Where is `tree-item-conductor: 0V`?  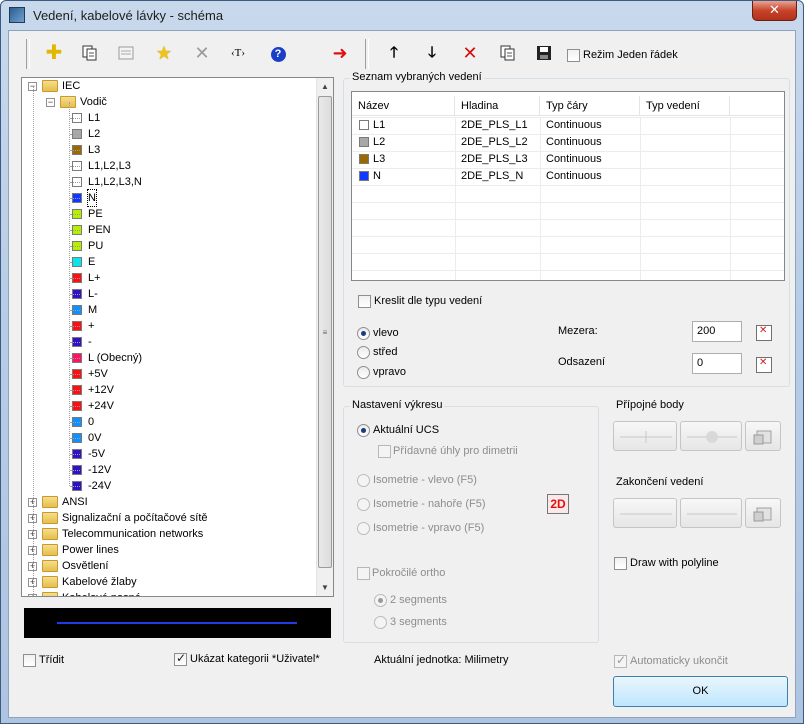
tree-item-conductor: 0V is located at coordinates (170, 438).